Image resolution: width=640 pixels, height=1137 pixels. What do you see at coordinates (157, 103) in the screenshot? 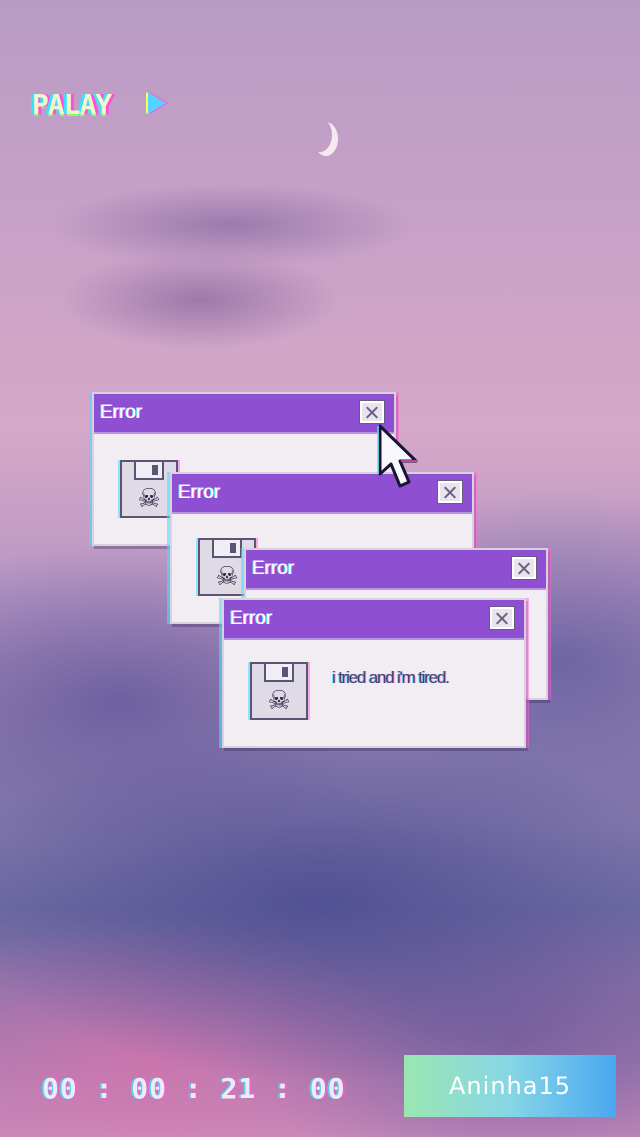
I see `play-arrow-icon` at bounding box center [157, 103].